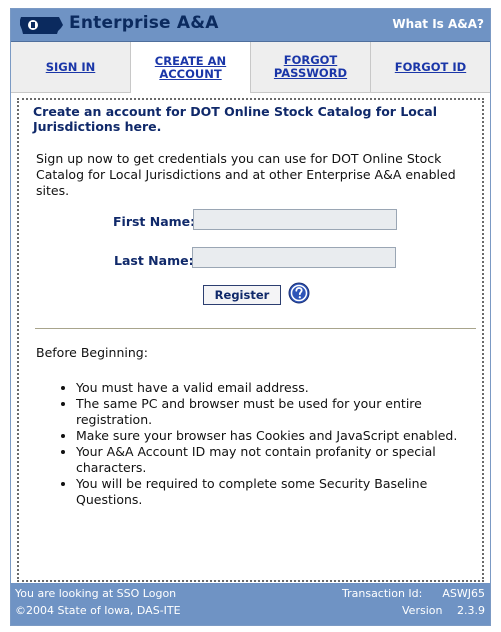  I want to click on first-name-label: First Name:, so click(154, 221).